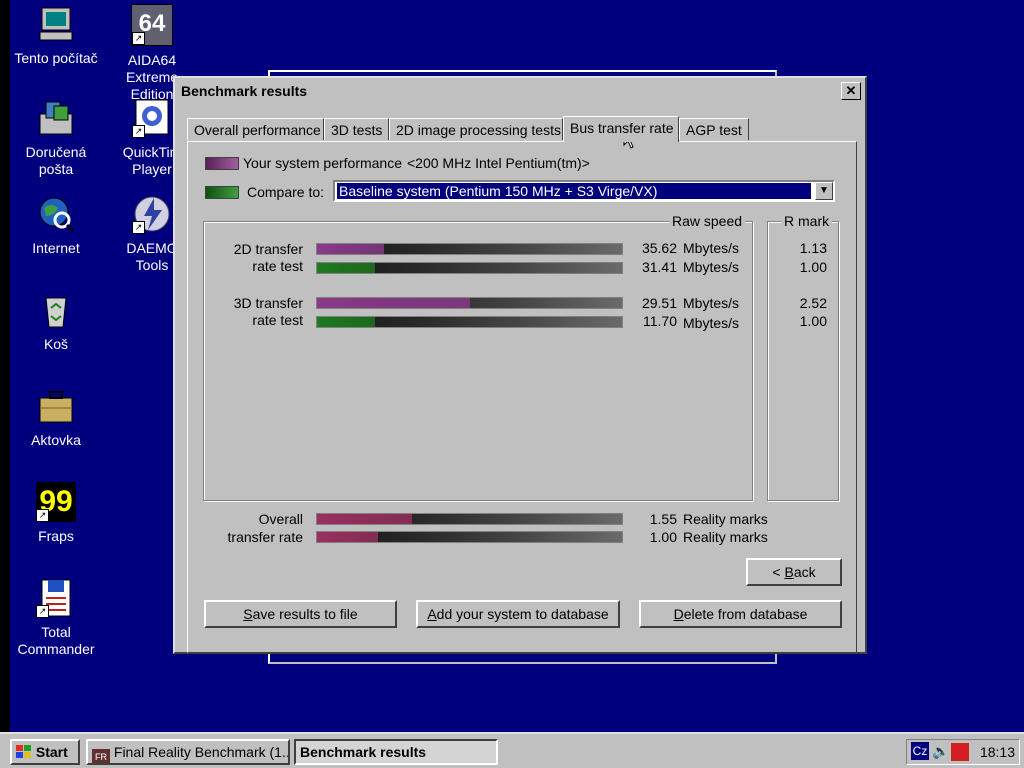 The image size is (1024, 768). What do you see at coordinates (56, 536) in the screenshot?
I see `desktop-icon-label: Fraps` at bounding box center [56, 536].